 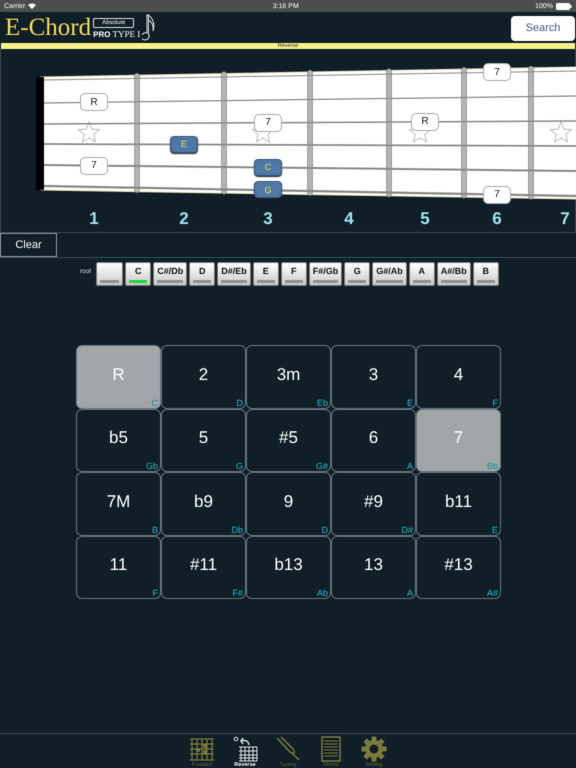 I want to click on interval-button: 11 F, so click(x=118, y=567).